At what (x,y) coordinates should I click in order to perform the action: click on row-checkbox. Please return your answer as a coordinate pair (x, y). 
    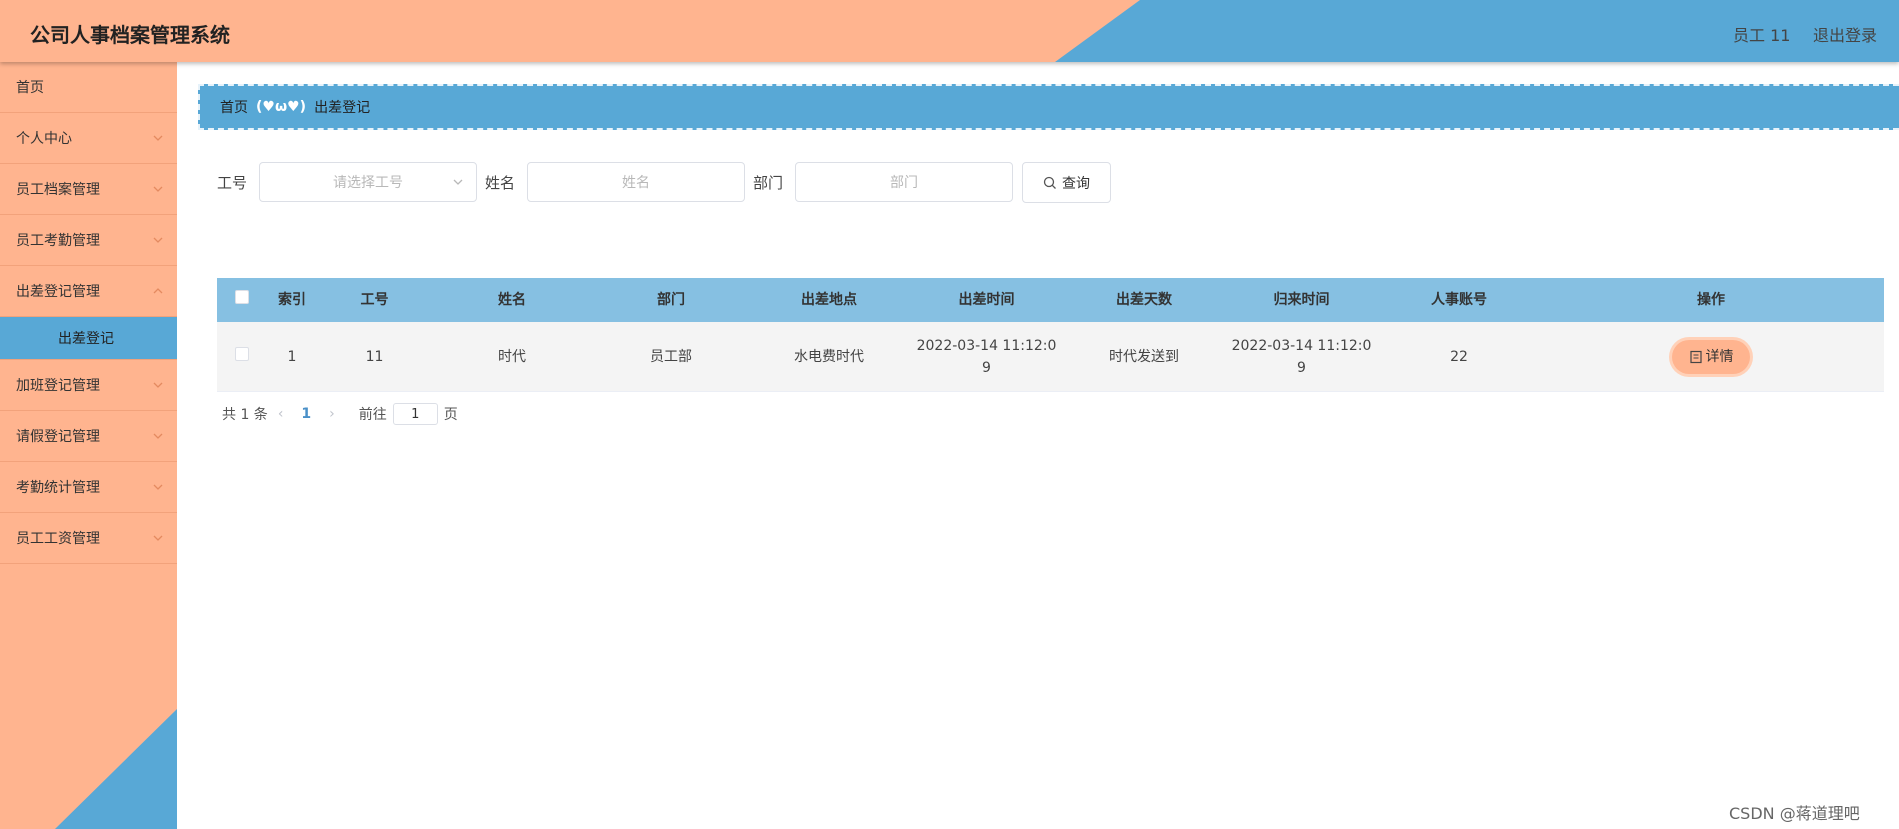
    Looking at the image, I should click on (242, 353).